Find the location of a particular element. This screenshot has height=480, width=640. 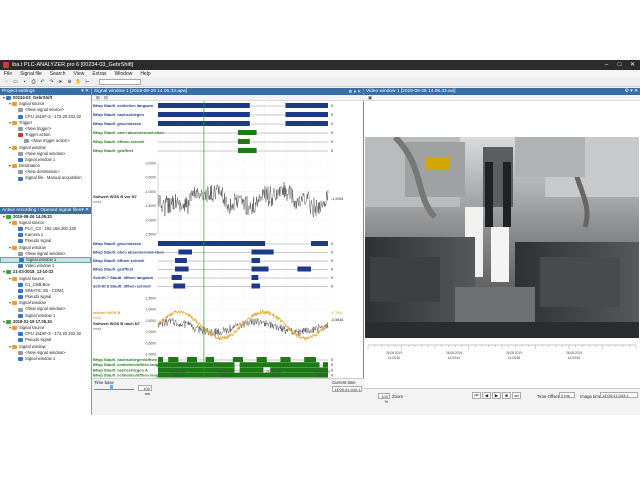

current-time-input: 14:05:41.043.1 is located at coordinates (347, 389).